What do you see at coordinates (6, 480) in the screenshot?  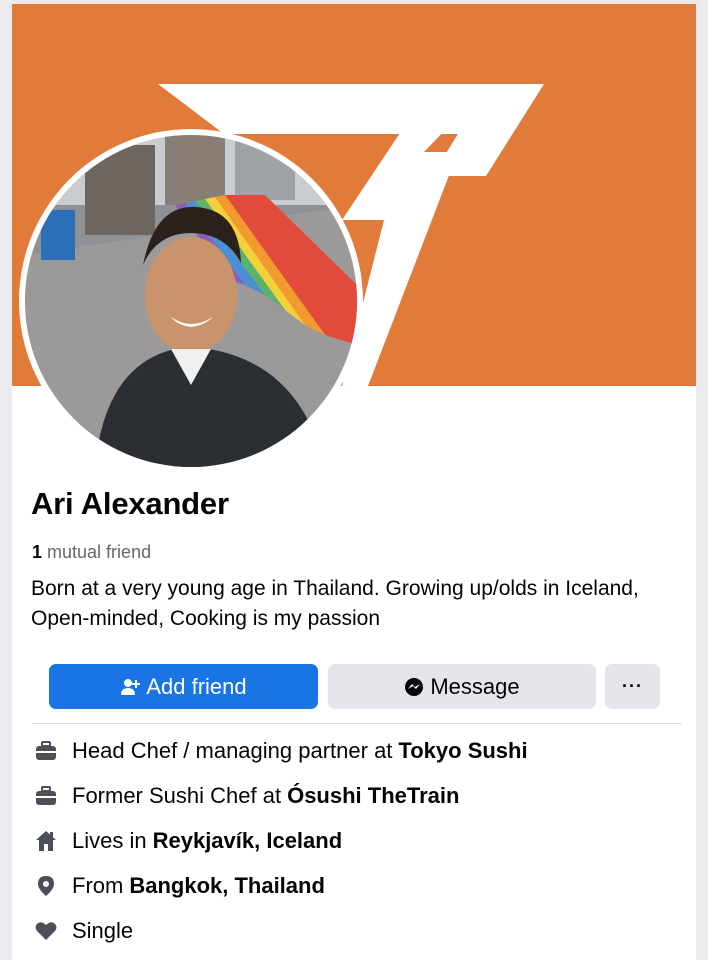 I see `page-left-edge` at bounding box center [6, 480].